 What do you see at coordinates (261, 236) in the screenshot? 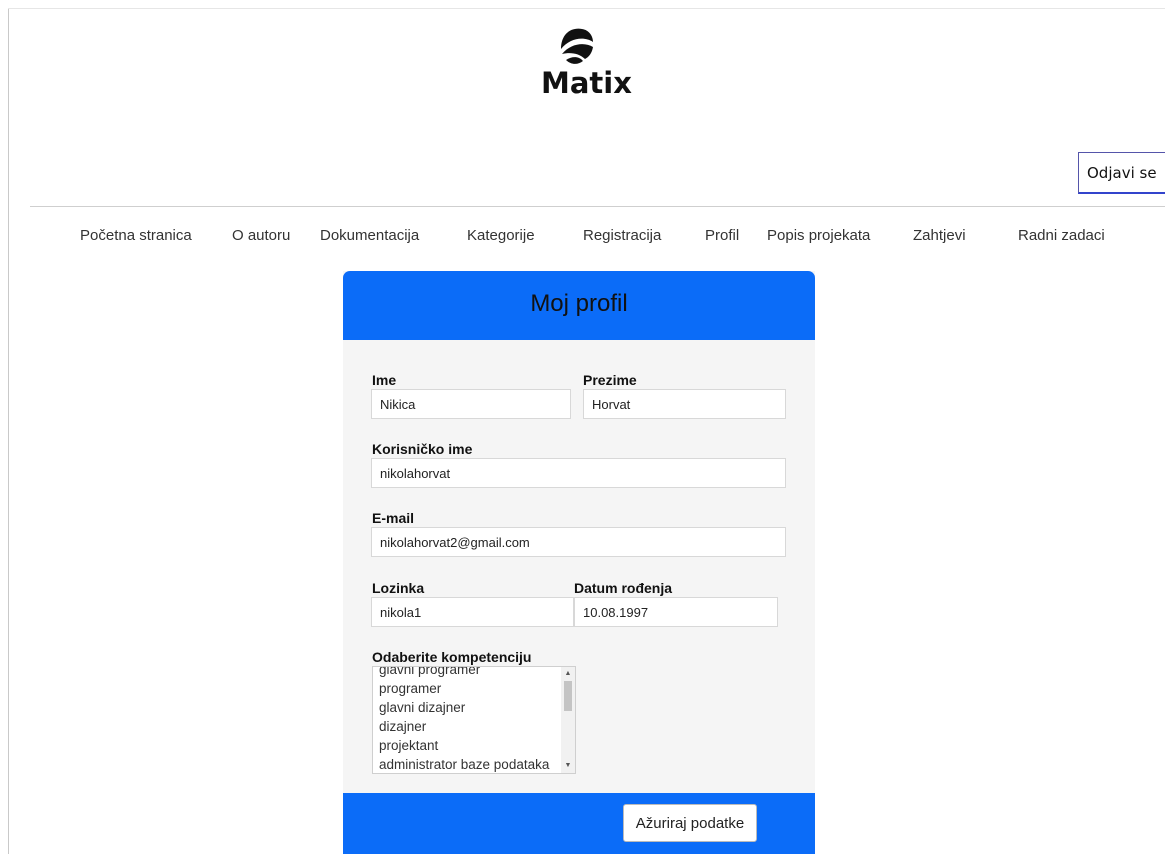
I see `nav-item-author: O autoru` at bounding box center [261, 236].